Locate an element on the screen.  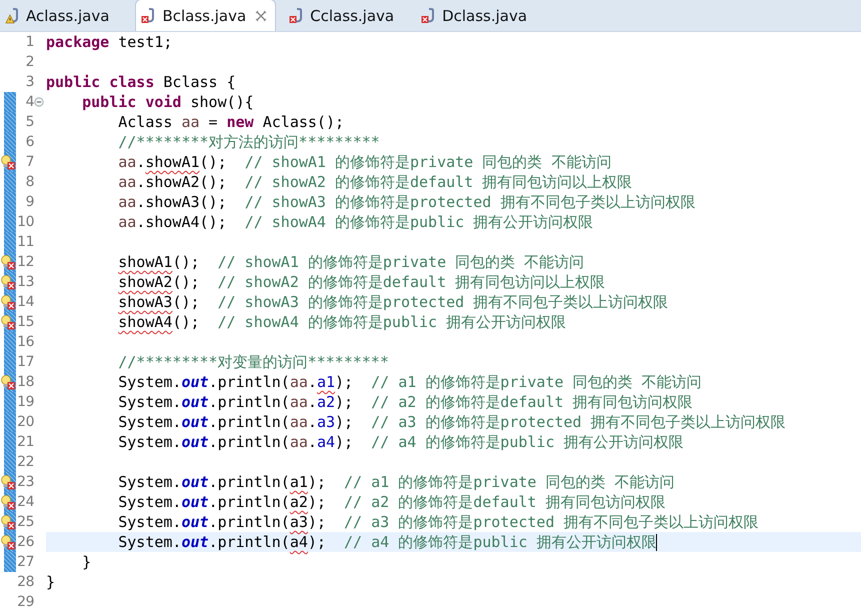
line-number: 27 is located at coordinates (25, 562).